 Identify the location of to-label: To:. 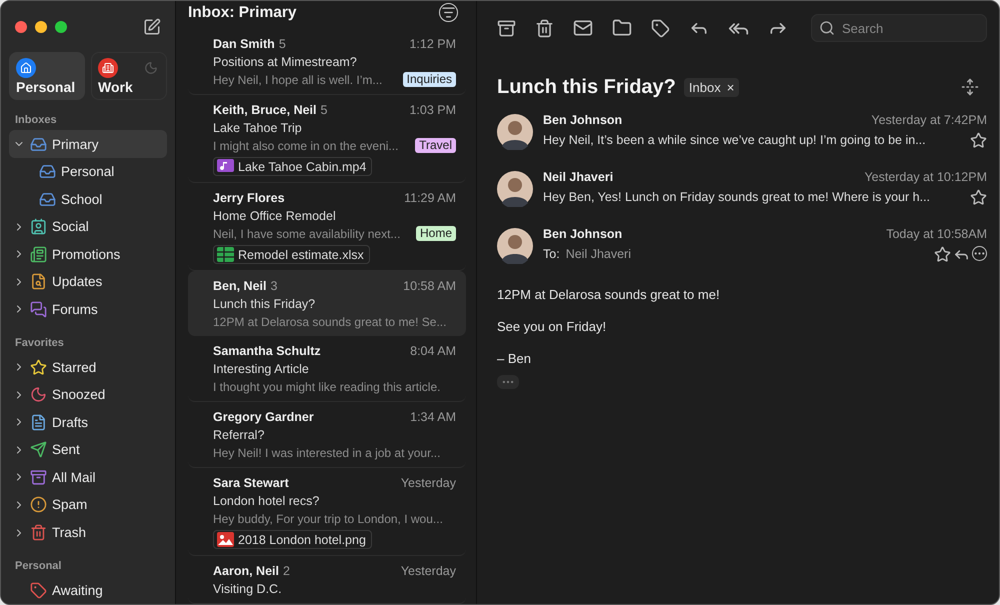
(551, 254).